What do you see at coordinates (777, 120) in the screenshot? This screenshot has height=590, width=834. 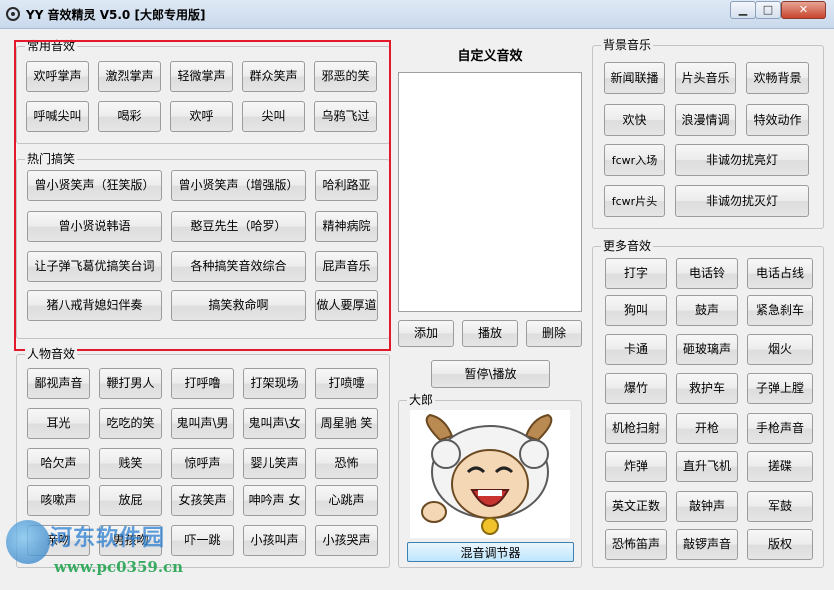 I see `bgm-button: 特效动作` at bounding box center [777, 120].